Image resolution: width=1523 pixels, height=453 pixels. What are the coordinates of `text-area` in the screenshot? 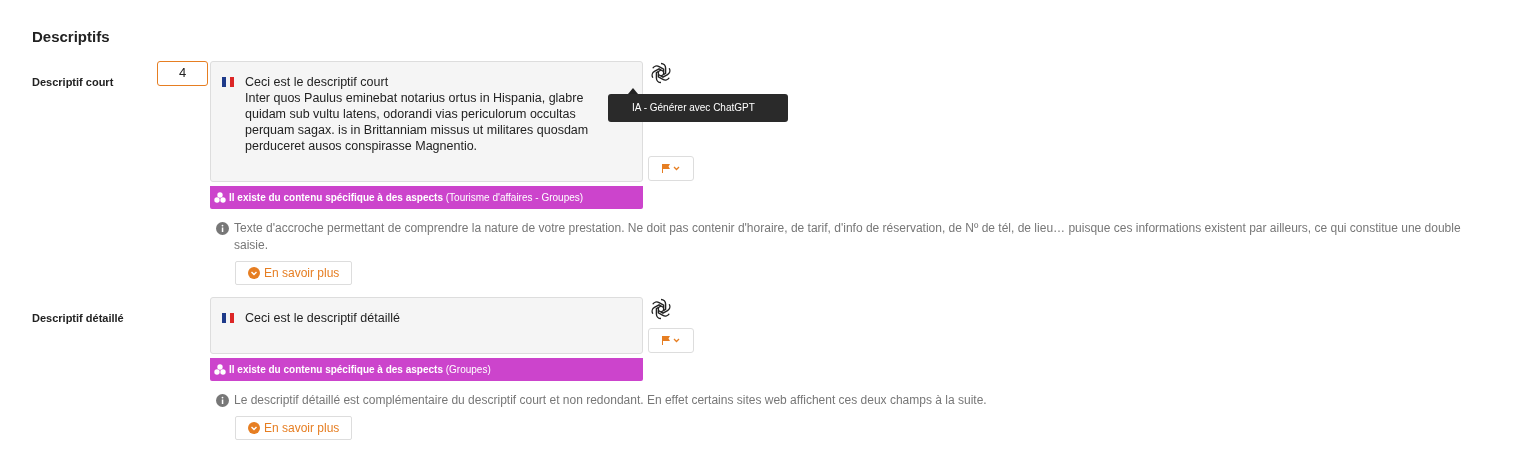 It's located at (426, 121).